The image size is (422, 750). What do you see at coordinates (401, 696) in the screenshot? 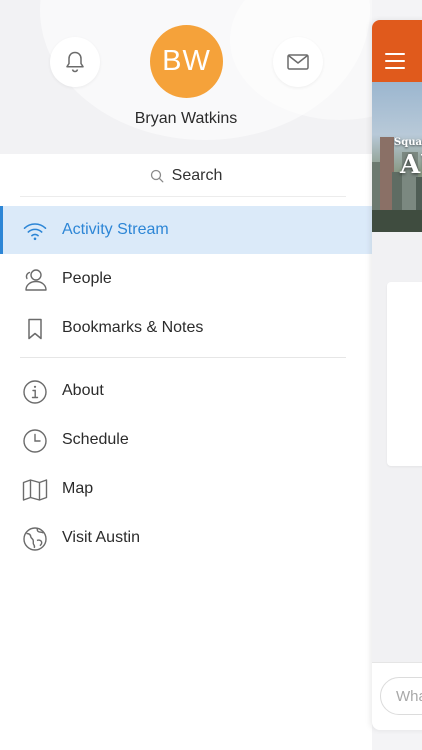
I see `compose-input` at bounding box center [401, 696].